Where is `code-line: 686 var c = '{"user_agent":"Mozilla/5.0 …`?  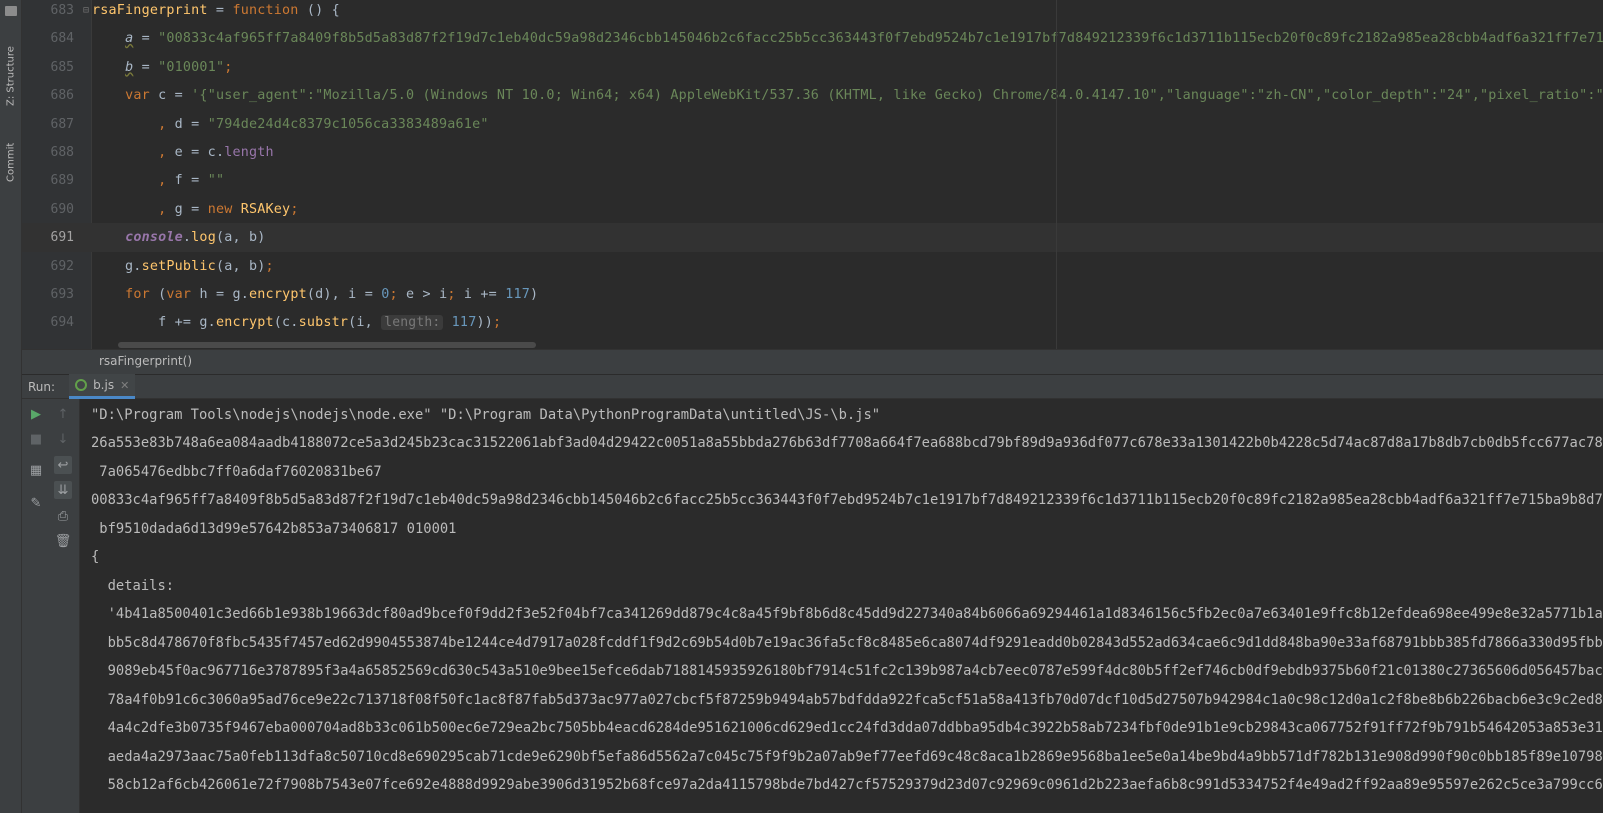 code-line: 686 var c = '{"user_agent":"Mozilla/5.0 … is located at coordinates (812, 95).